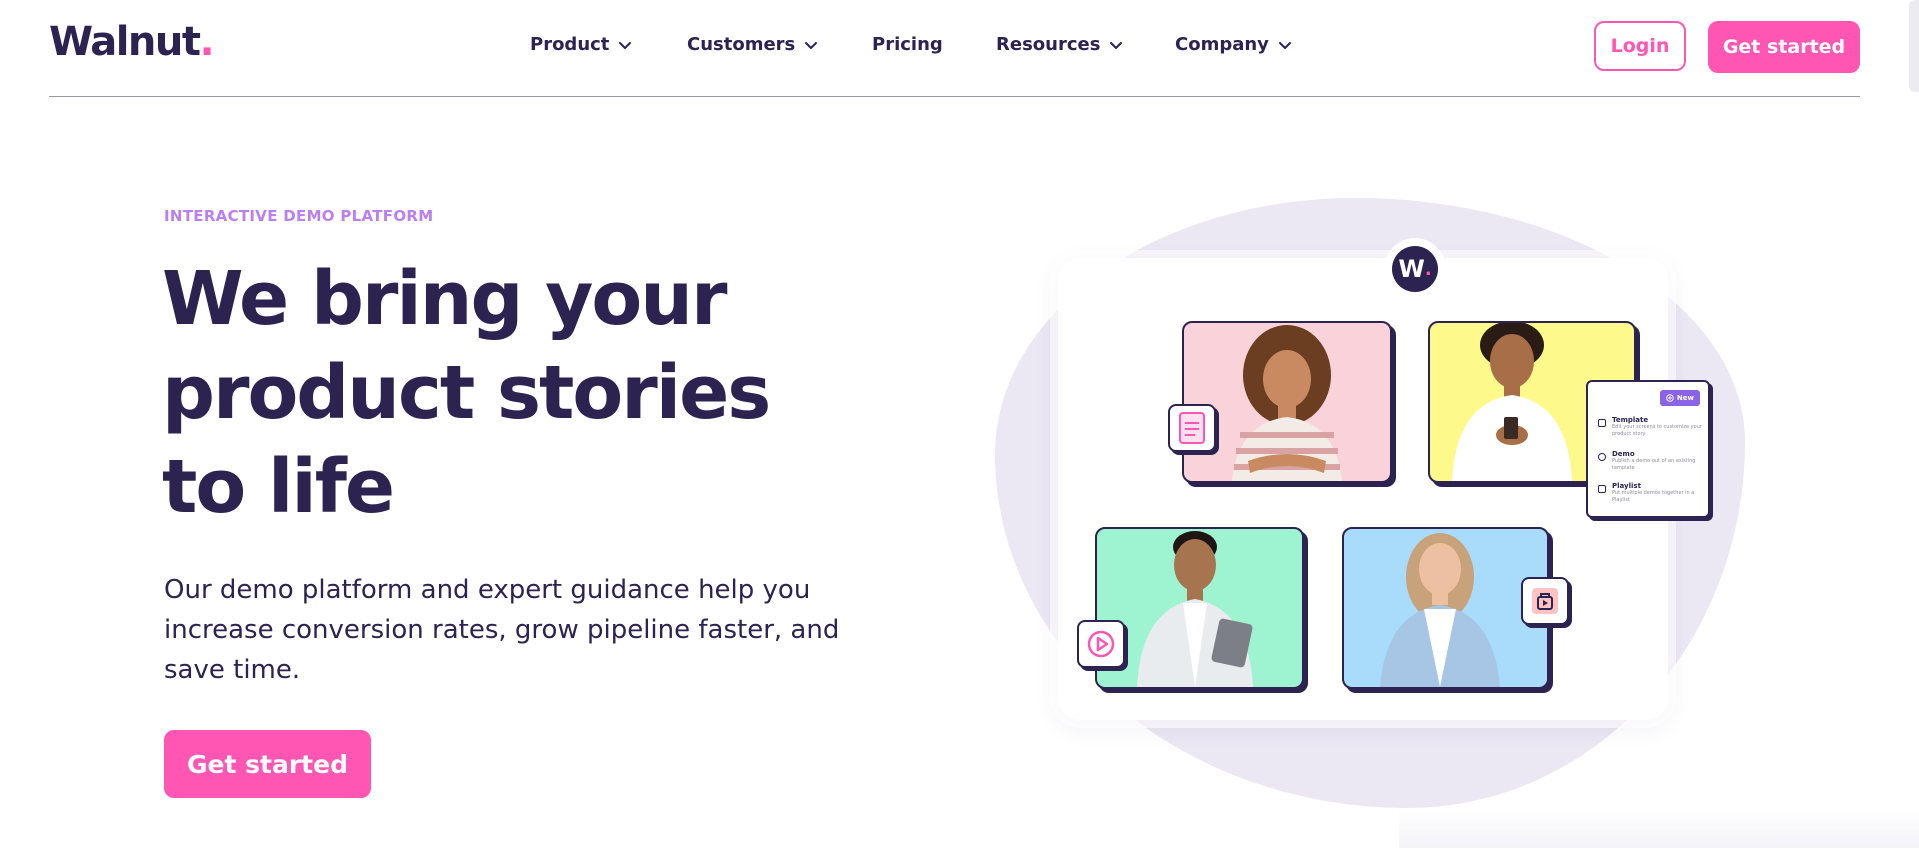  Describe the element at coordinates (1659, 828) in the screenshot. I see `bottom-fade` at that location.